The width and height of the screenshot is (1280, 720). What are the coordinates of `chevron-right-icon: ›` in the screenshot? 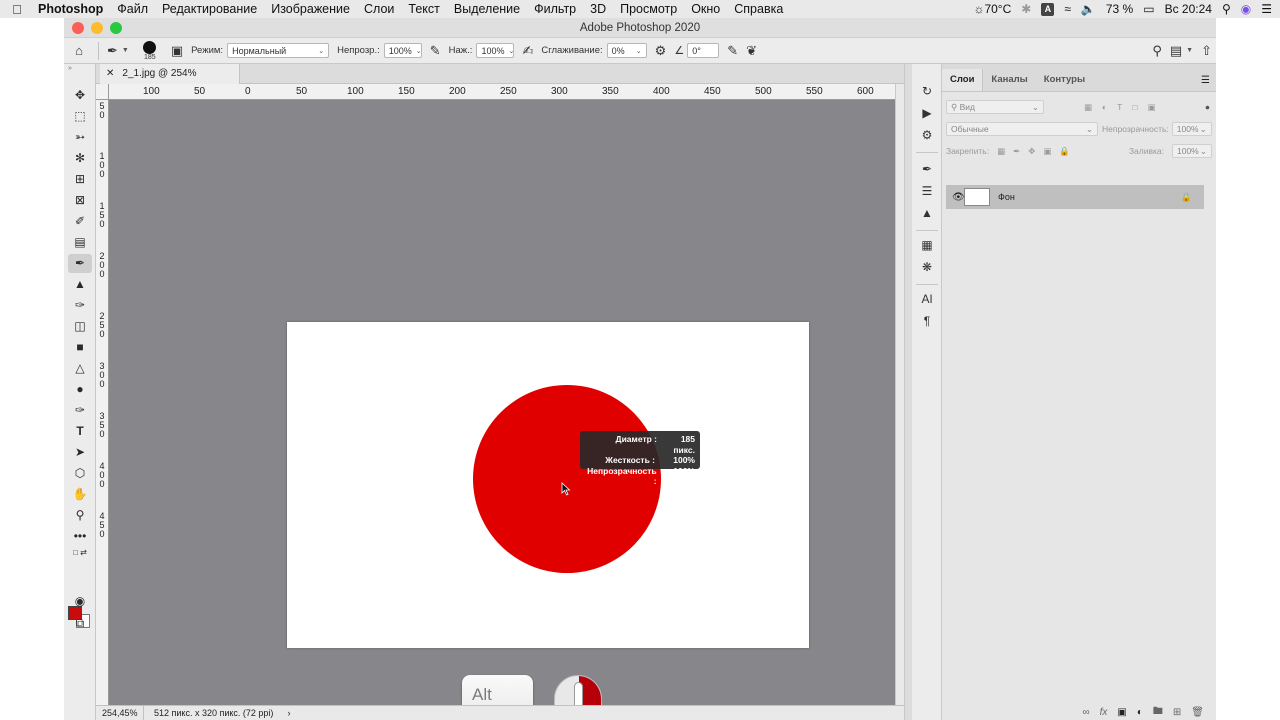 It's located at (288, 713).